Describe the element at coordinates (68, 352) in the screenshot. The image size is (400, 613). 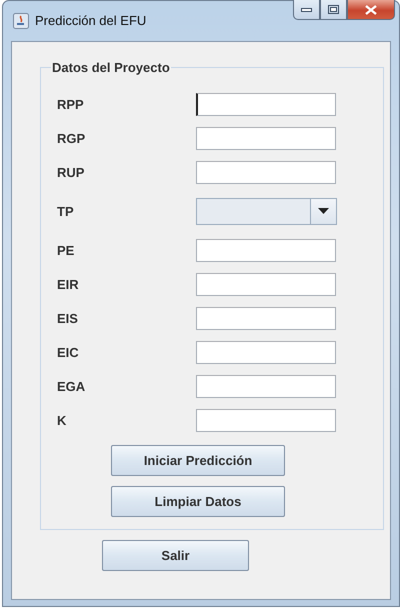
I see `field-label: EIC` at that location.